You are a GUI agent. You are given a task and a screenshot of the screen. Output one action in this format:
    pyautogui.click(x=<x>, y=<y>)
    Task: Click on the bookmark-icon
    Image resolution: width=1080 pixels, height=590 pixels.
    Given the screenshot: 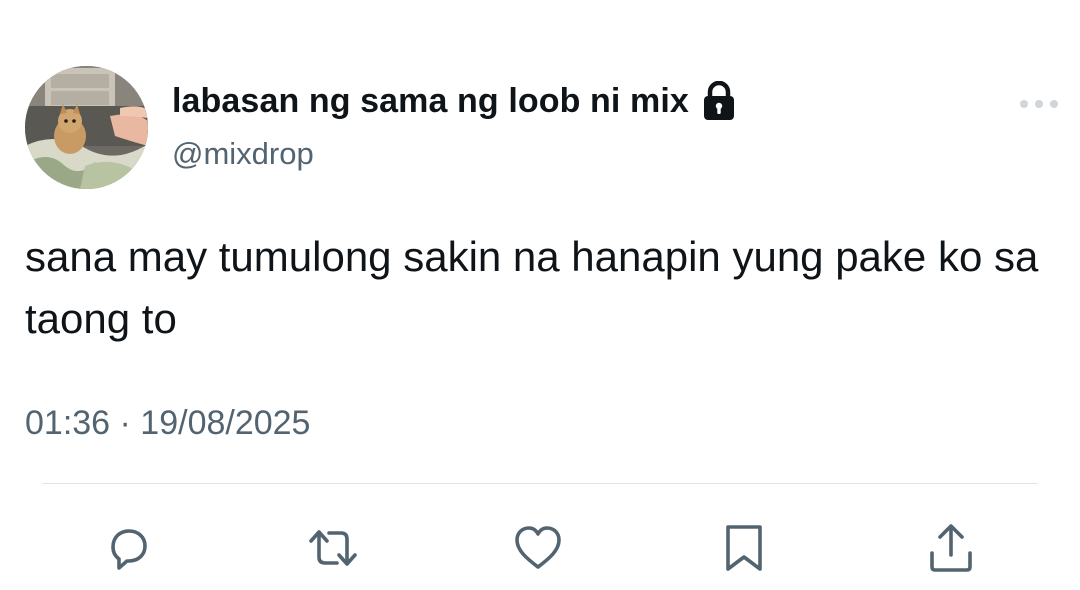 What is the action you would take?
    pyautogui.click(x=744, y=548)
    